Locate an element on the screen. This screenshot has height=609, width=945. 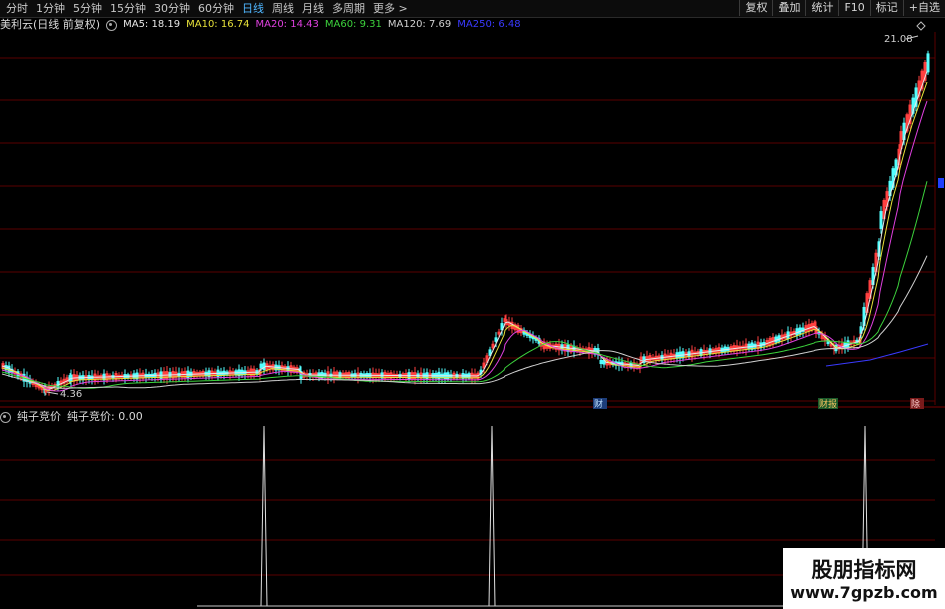
watermark-box: 股朋指标网 www.7gpzb.com is located at coordinates (864, 578).